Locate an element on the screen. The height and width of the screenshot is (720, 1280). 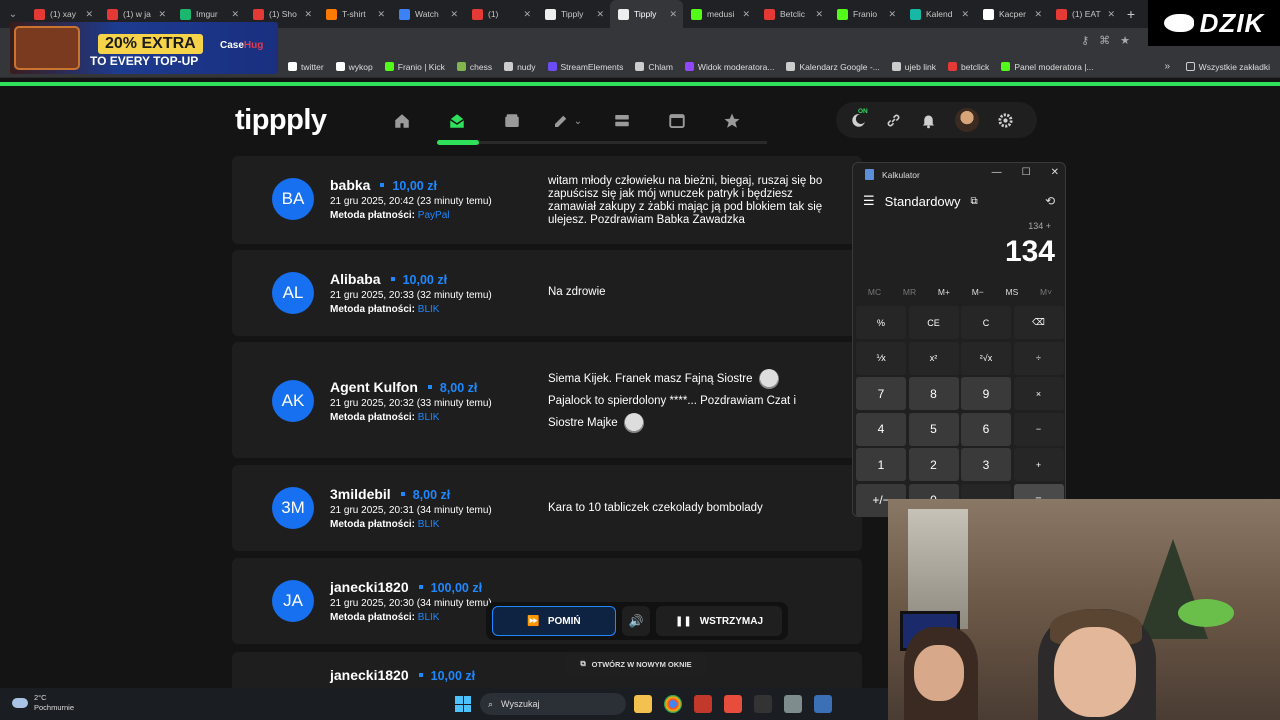
calc-key: % is located at coordinates (881, 322).